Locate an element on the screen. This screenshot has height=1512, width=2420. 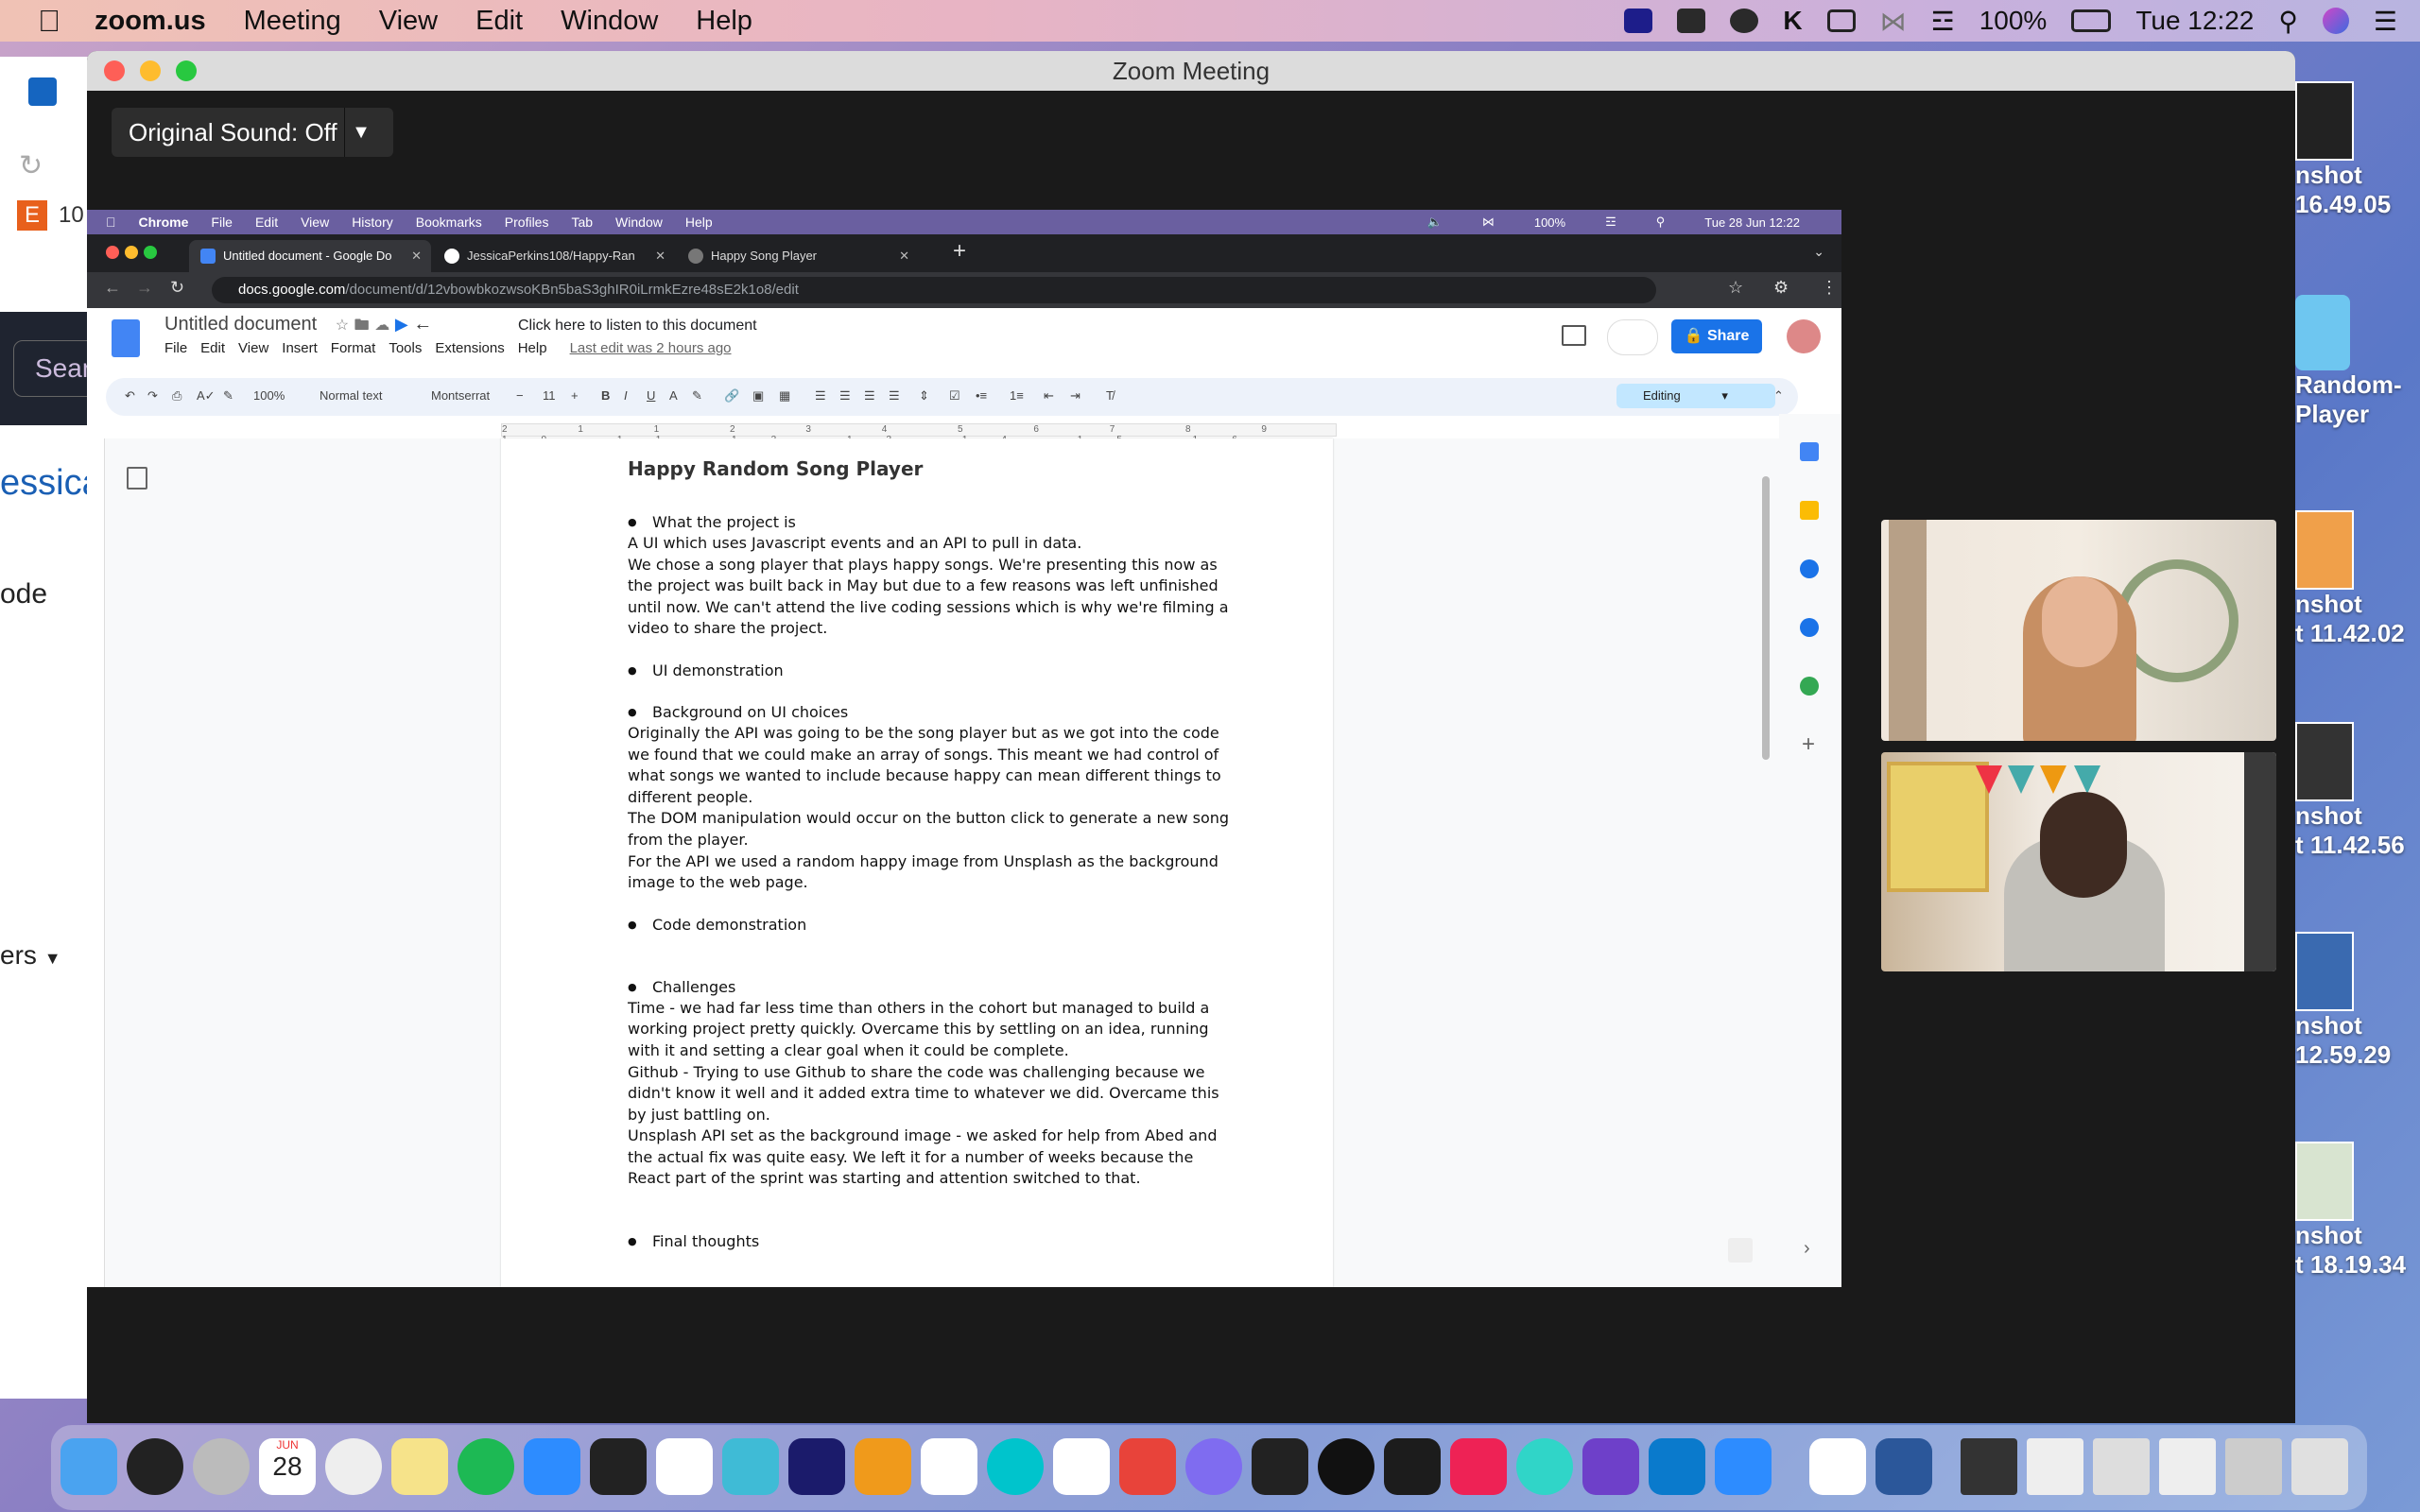
increase-indent-icon: ⇥ is located at coordinates (1075, 396).